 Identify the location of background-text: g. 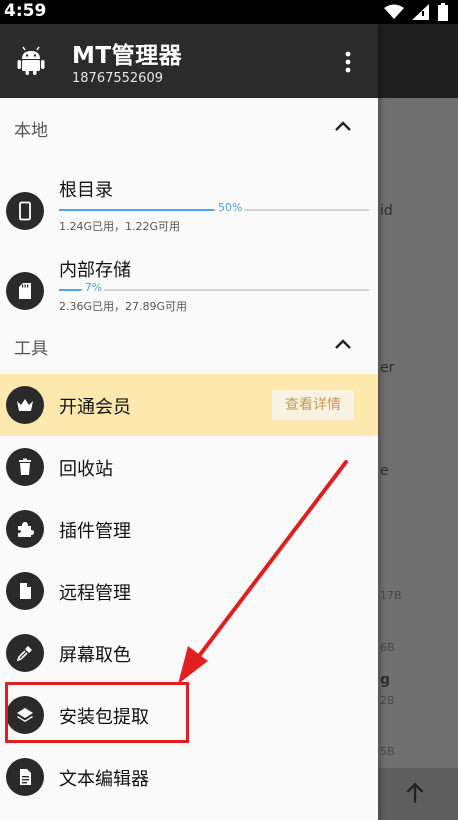
(385, 680).